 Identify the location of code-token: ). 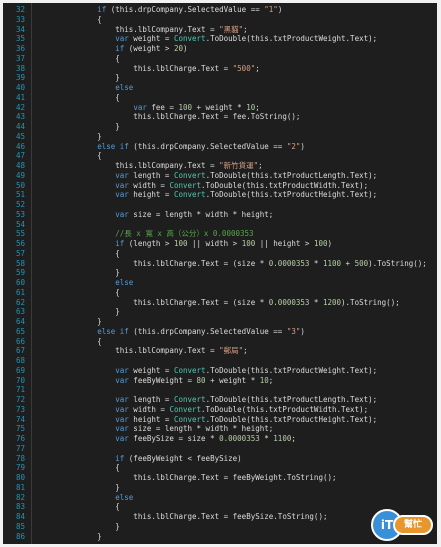
(185, 48).